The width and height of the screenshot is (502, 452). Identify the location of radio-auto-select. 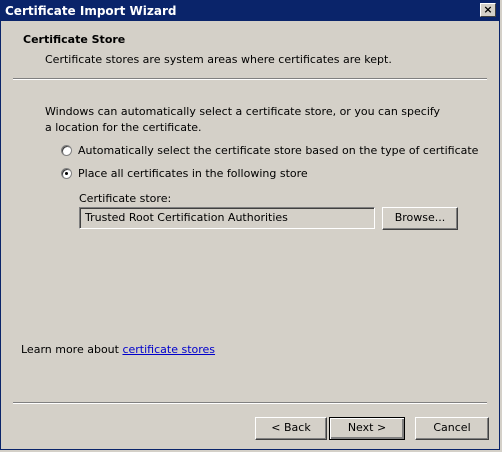
(66, 150).